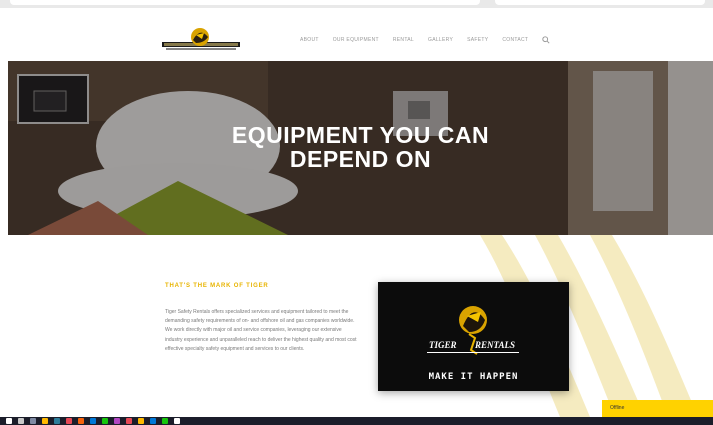 The image size is (713, 425). I want to click on browser-top-strip, so click(356, 4).